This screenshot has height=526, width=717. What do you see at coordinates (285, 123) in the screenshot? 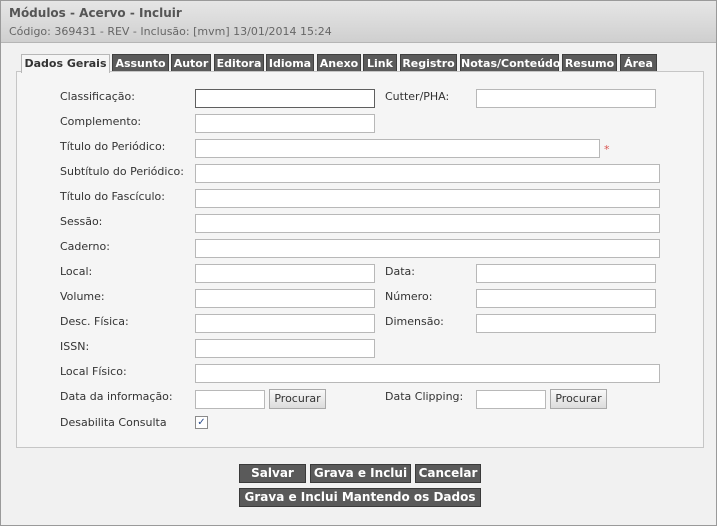
I see `complemento-input` at bounding box center [285, 123].